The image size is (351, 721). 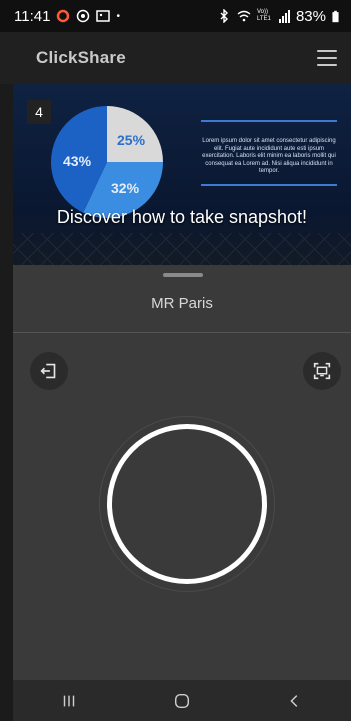 What do you see at coordinates (269, 121) in the screenshot?
I see `slide-line-top` at bounding box center [269, 121].